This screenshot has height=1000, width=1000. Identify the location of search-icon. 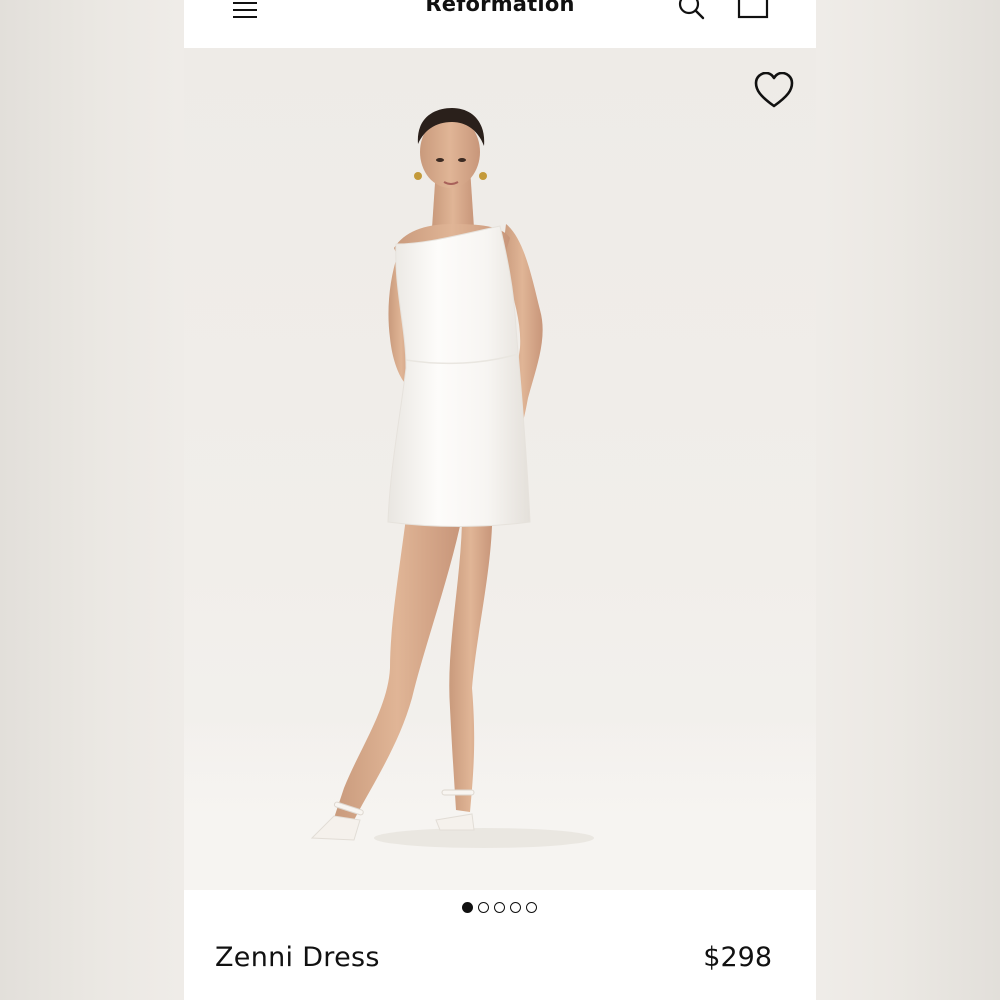
(693, 11).